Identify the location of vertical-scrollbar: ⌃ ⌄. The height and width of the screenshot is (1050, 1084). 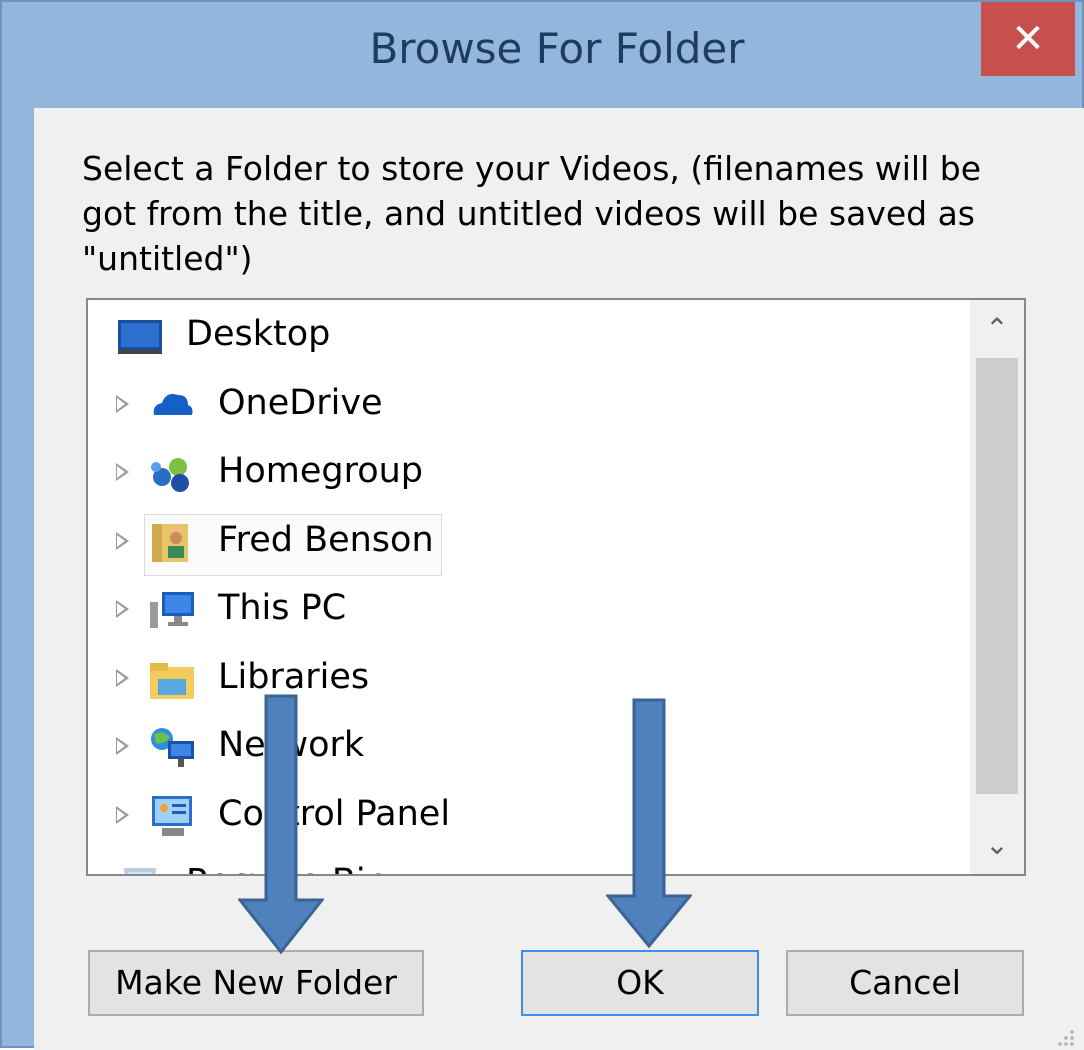
(997, 587).